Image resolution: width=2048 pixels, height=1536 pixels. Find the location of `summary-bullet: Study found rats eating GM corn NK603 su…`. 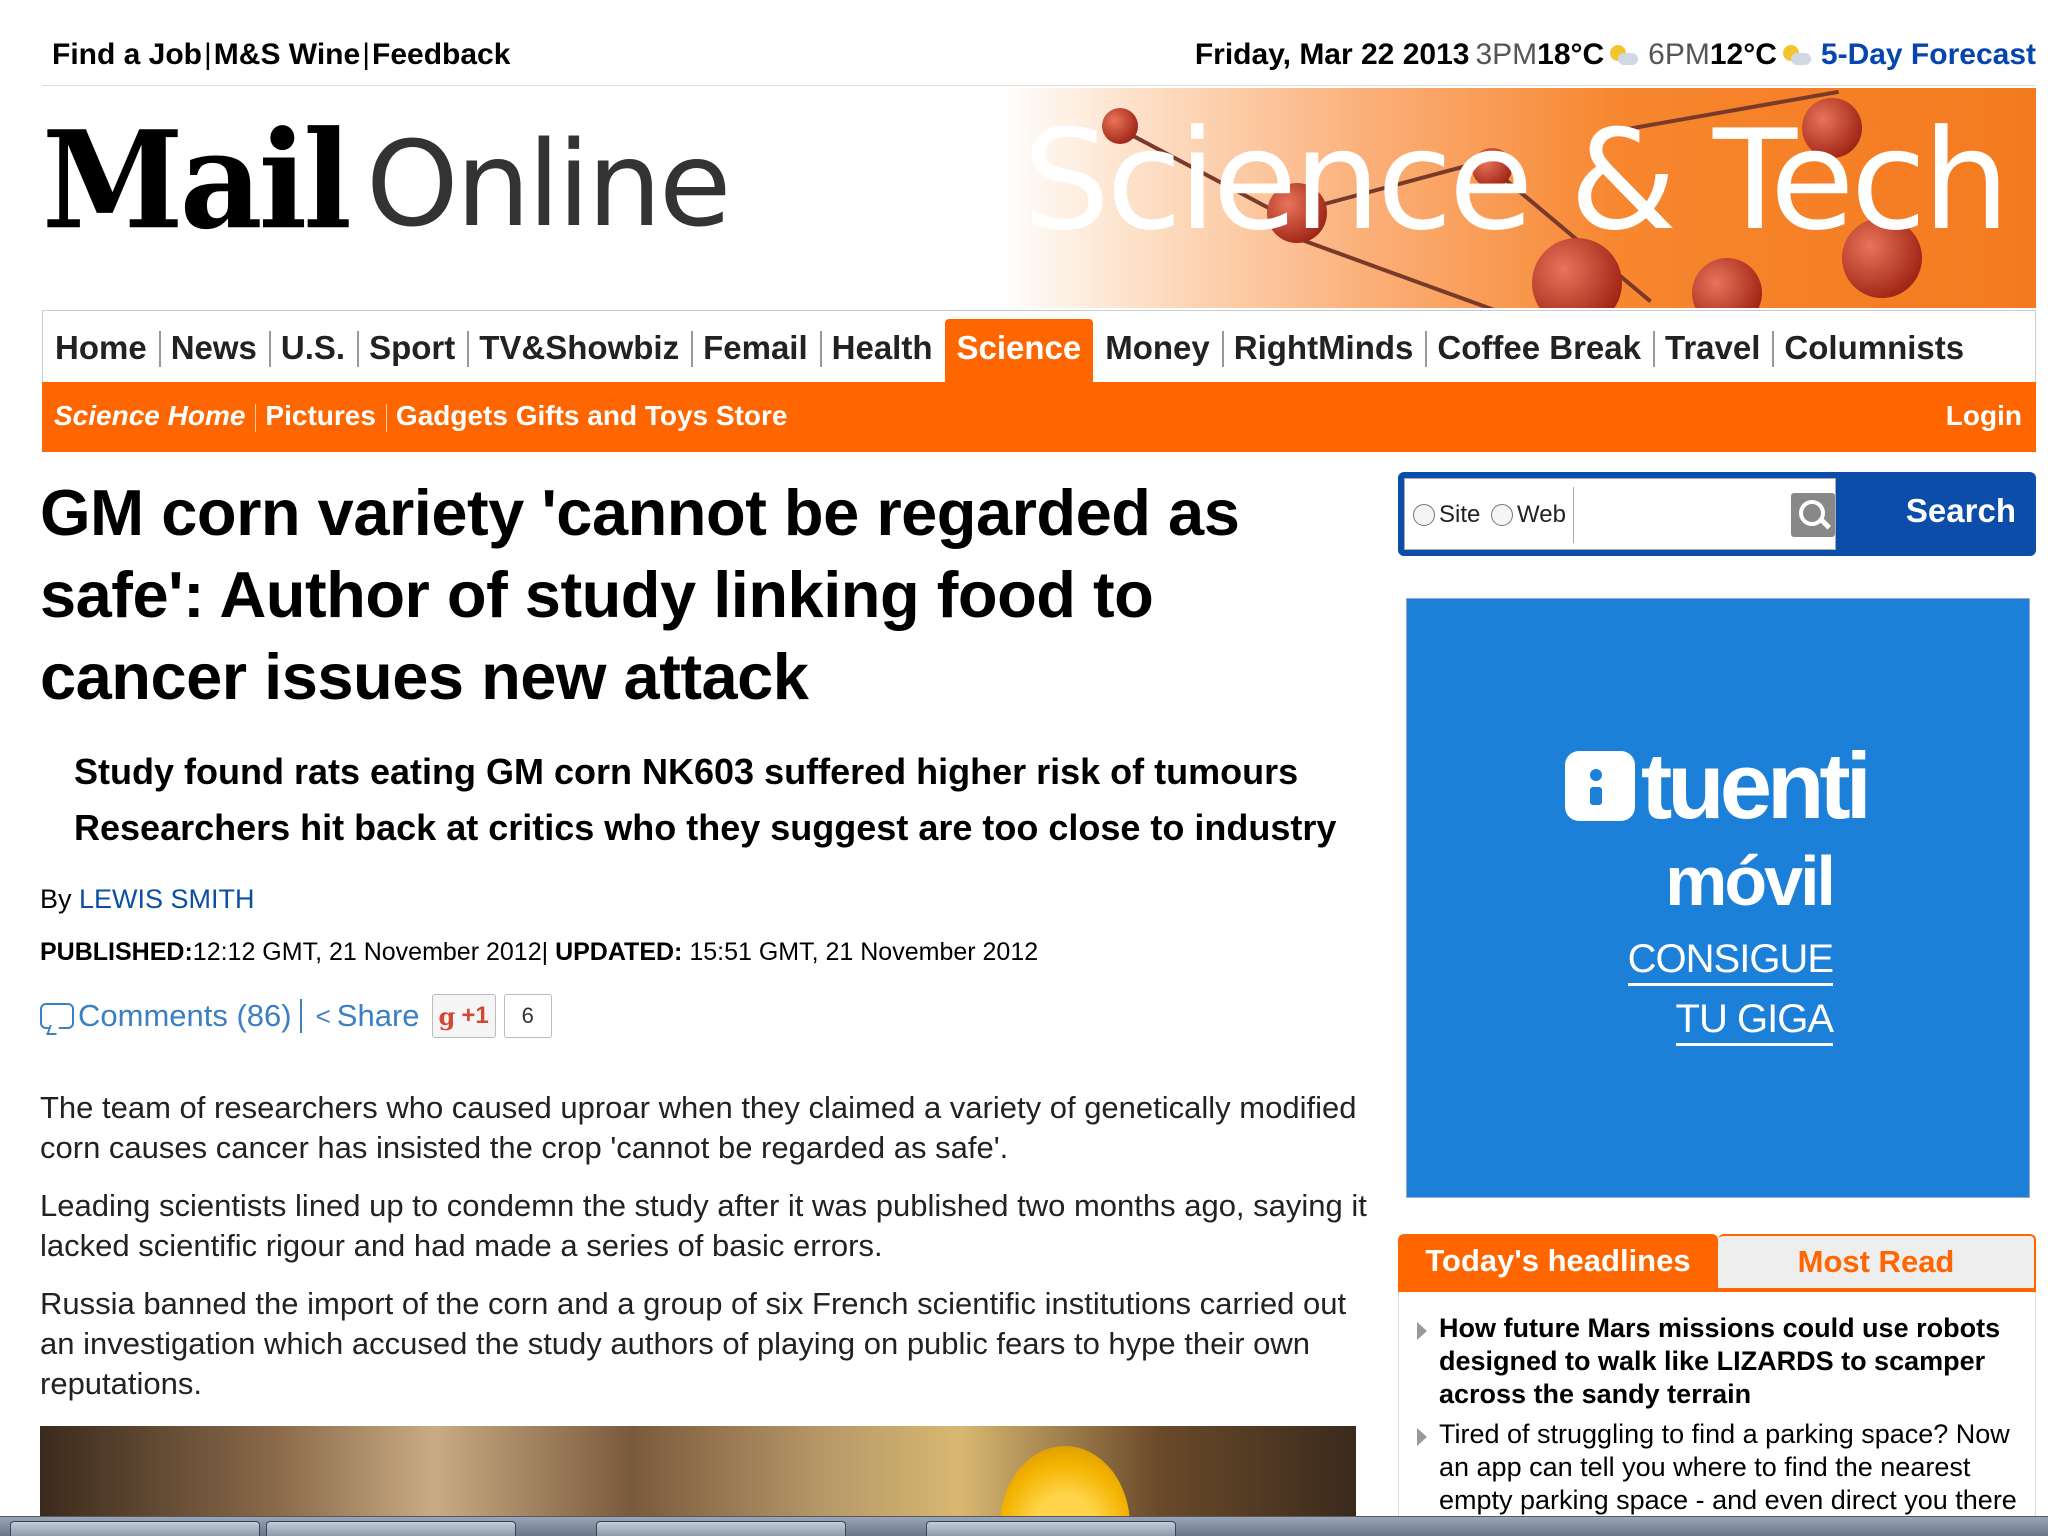

summary-bullet: Study found rats eating GM corn NK603 su… is located at coordinates (686, 771).